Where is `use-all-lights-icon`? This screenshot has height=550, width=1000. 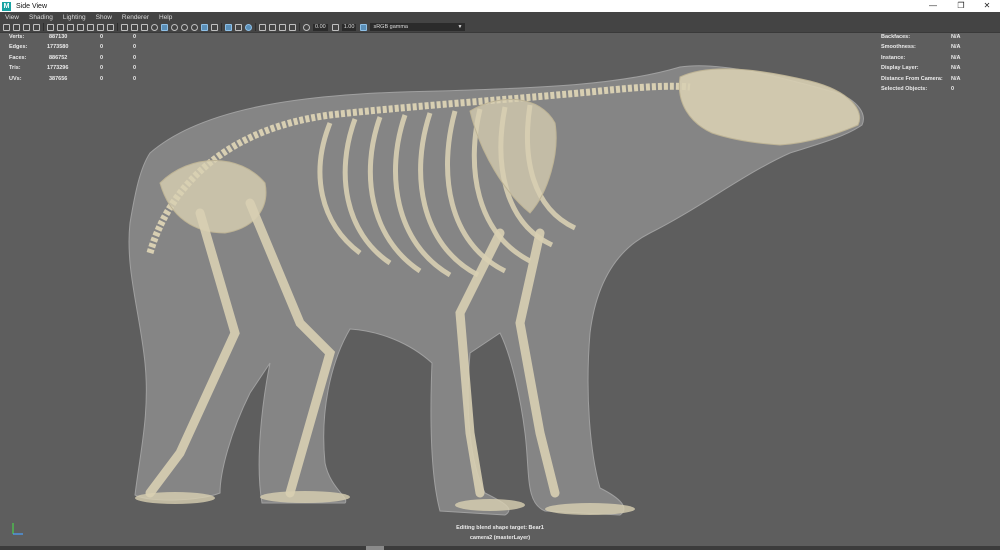 use-all-lights-icon is located at coordinates (194, 27).